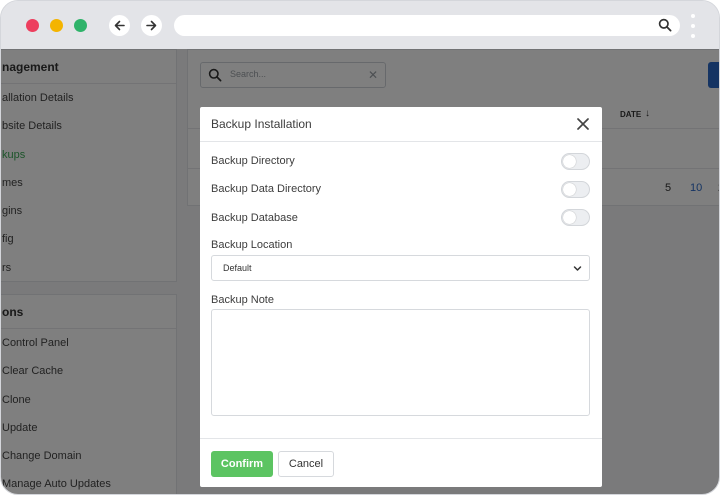 This screenshot has height=495, width=720. Describe the element at coordinates (254, 218) in the screenshot. I see `backup-database-label: Backup Database` at that location.